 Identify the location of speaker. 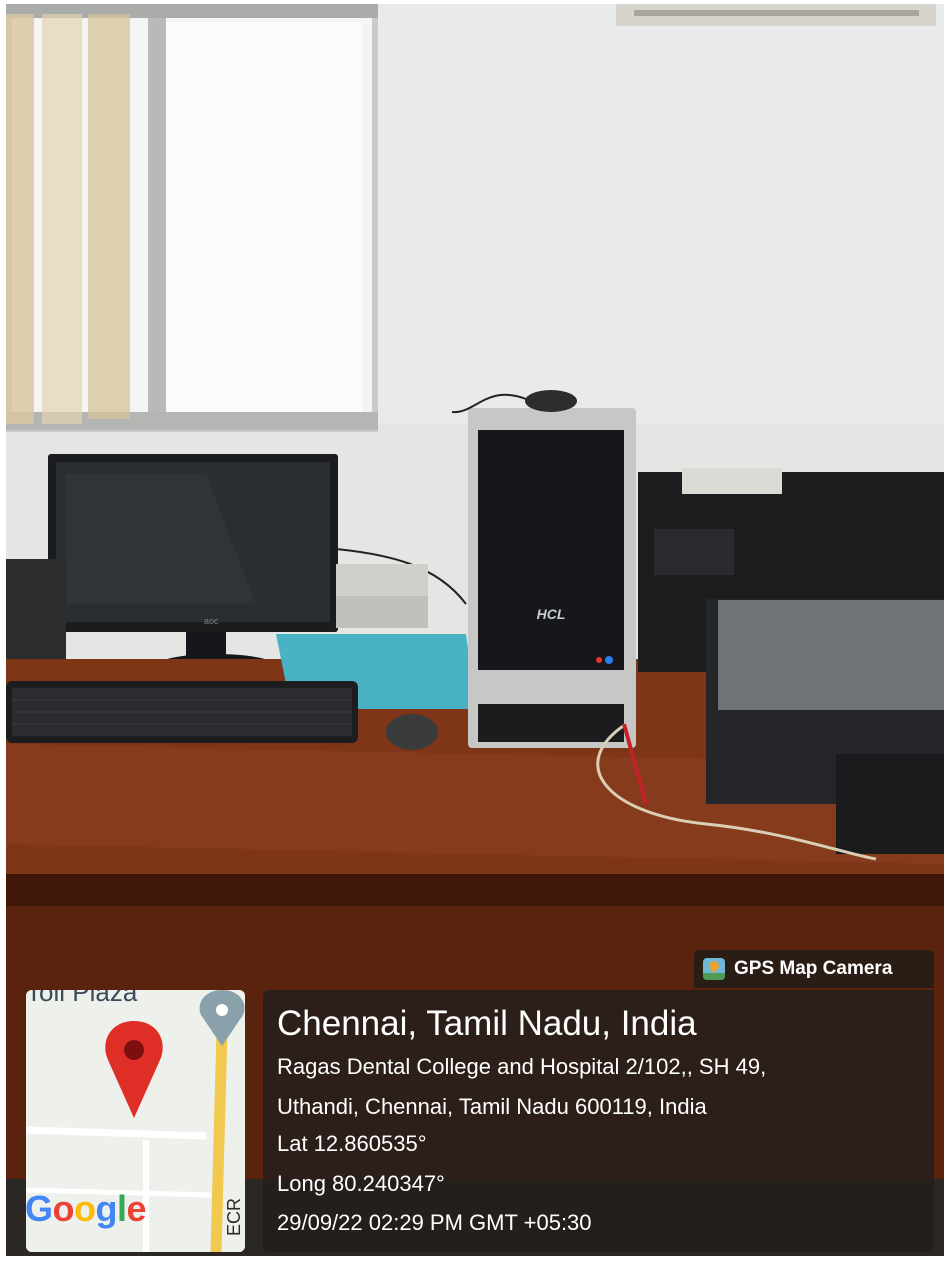
(36, 615).